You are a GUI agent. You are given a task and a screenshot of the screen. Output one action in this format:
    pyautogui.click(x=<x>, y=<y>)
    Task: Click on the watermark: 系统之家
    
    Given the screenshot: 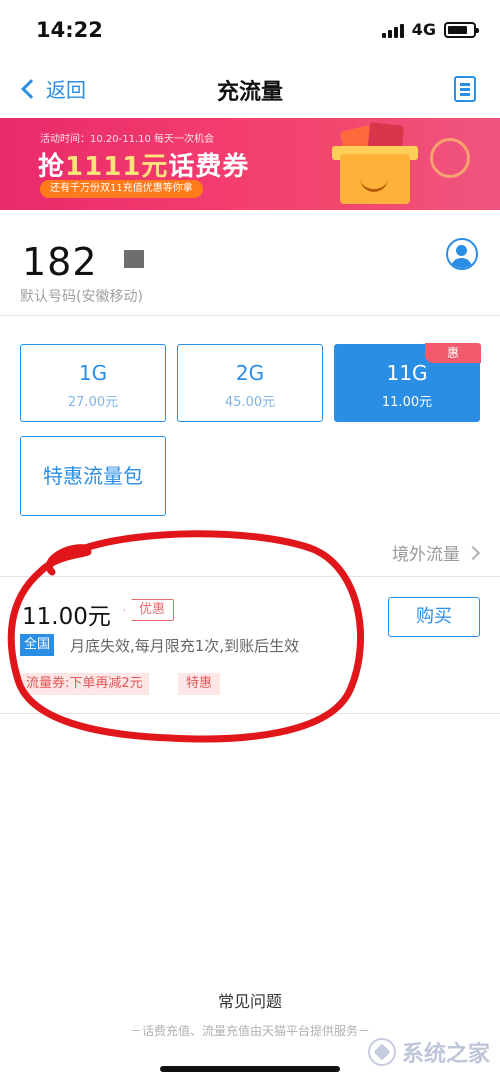 What is the action you would take?
    pyautogui.click(x=428, y=1052)
    